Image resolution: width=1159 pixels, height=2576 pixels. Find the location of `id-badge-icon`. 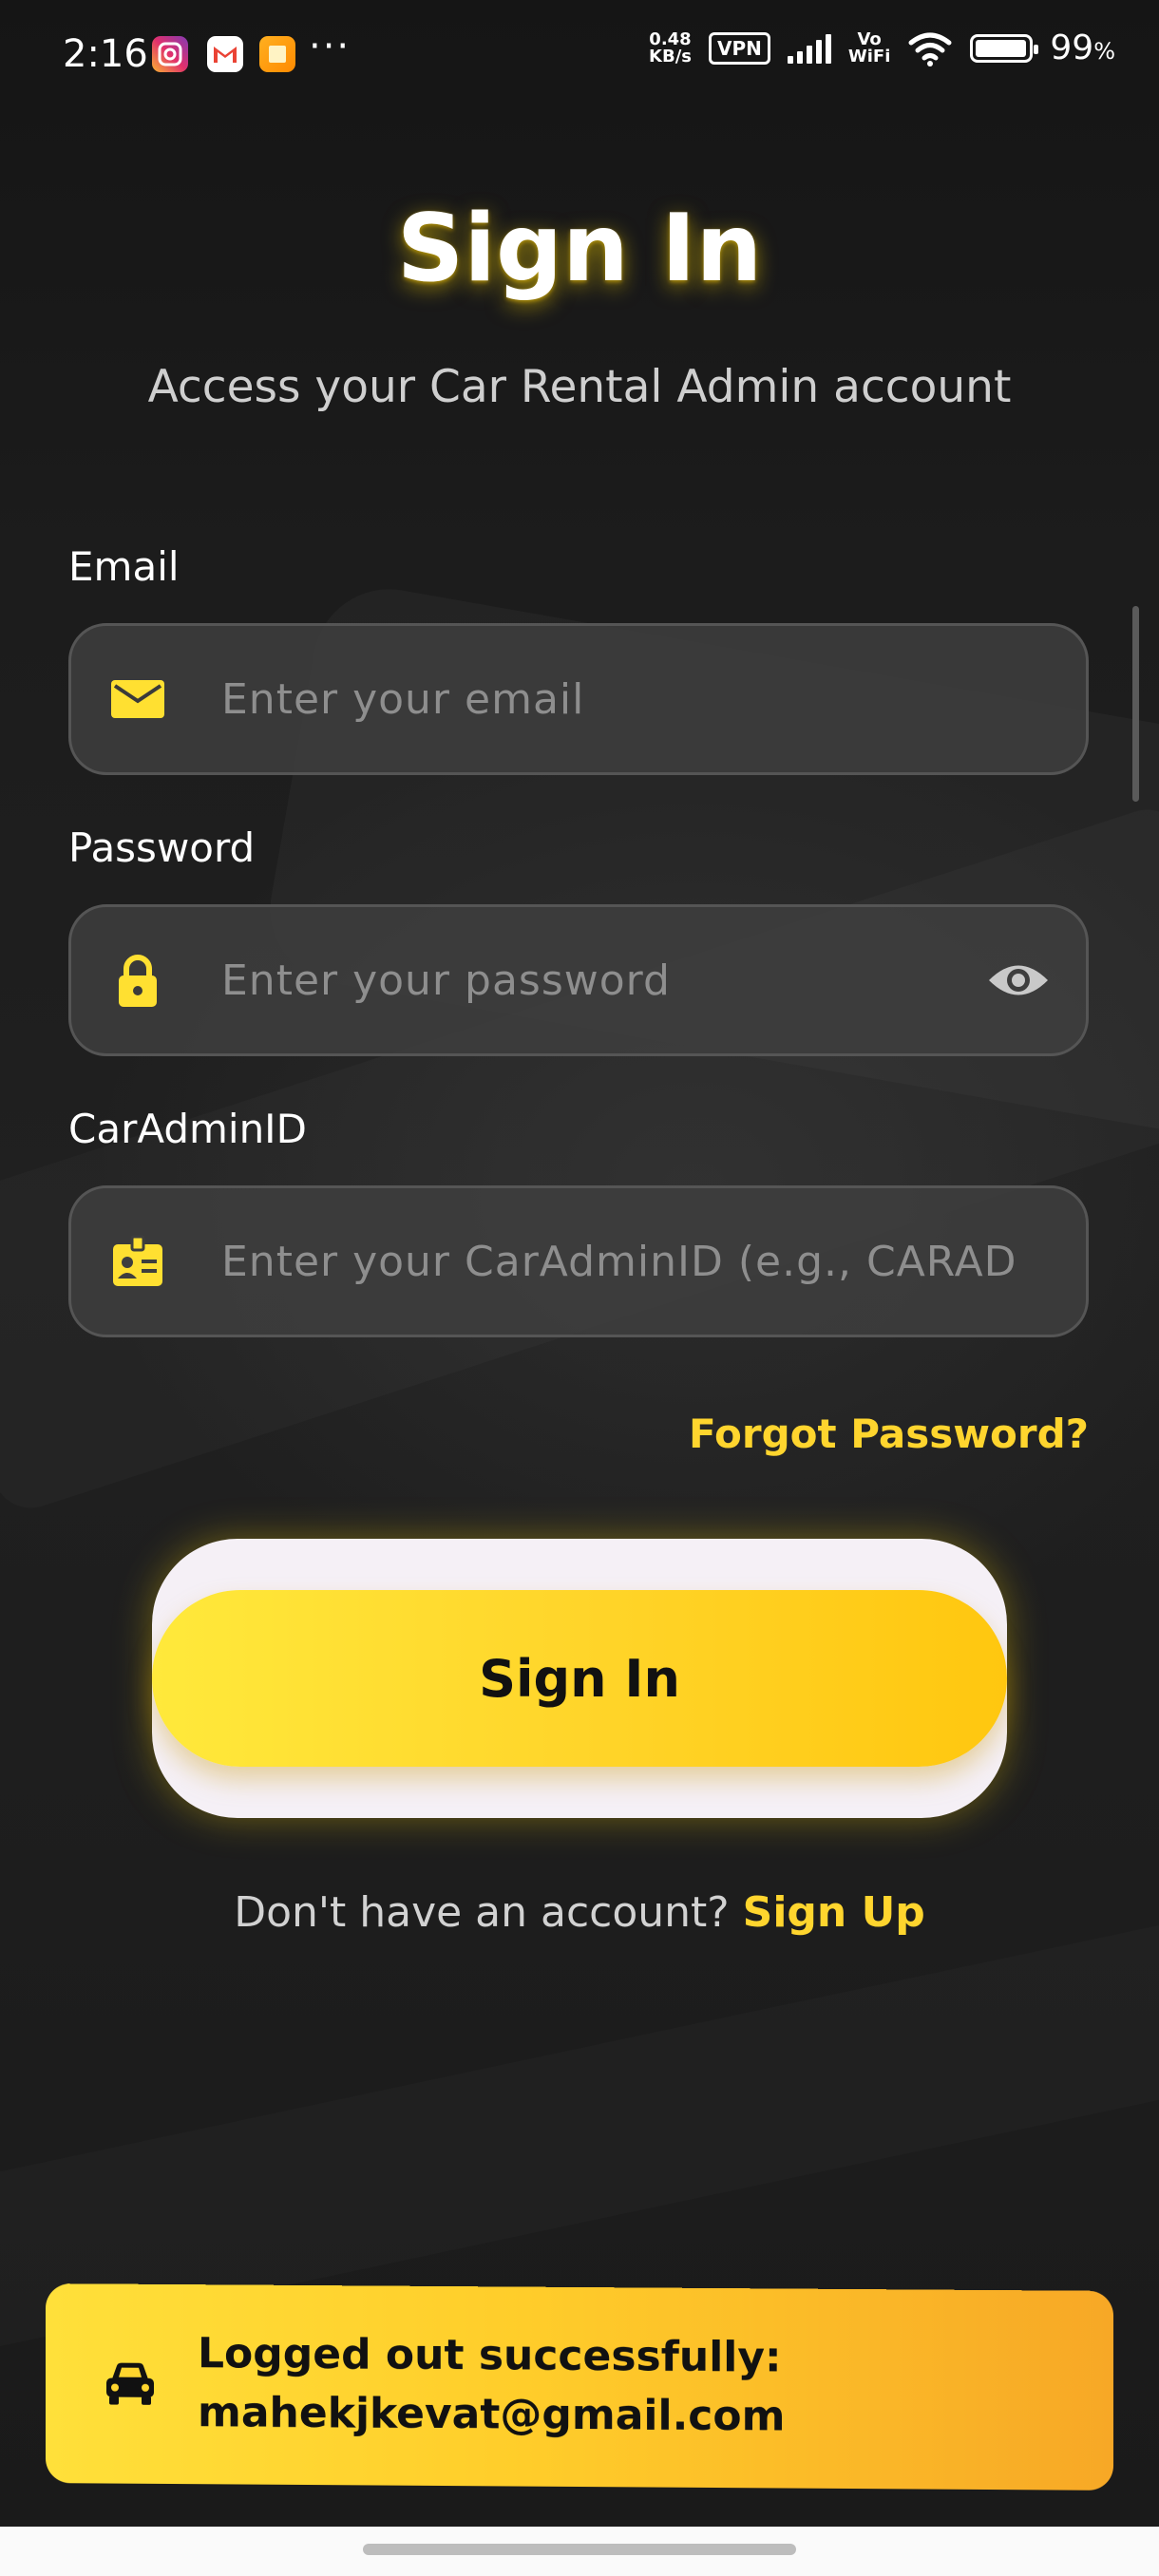

id-badge-icon is located at coordinates (137, 1260).